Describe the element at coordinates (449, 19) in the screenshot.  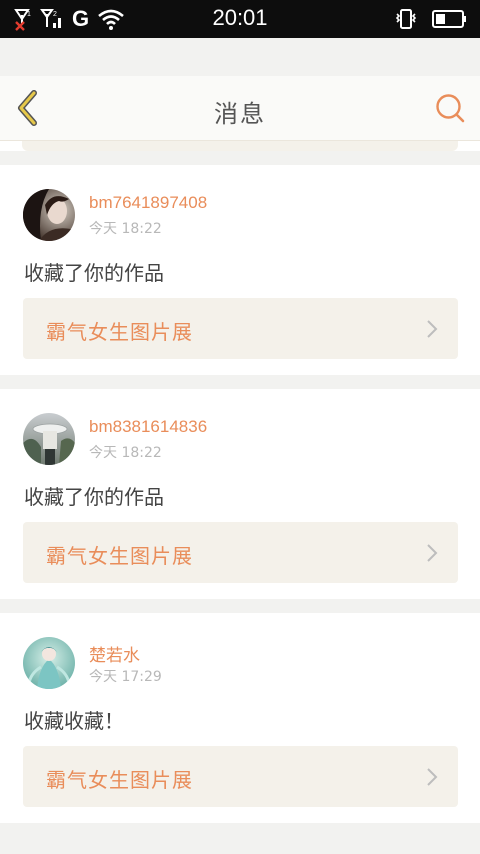
I see `battery-icon` at that location.